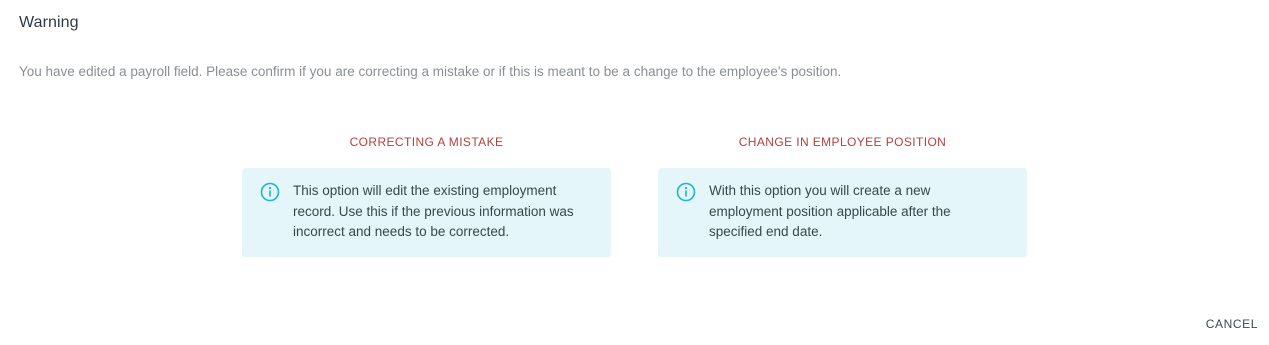 This screenshot has height=345, width=1269. What do you see at coordinates (820, 190) in the screenshot?
I see `description-line: With this option you will create a new` at bounding box center [820, 190].